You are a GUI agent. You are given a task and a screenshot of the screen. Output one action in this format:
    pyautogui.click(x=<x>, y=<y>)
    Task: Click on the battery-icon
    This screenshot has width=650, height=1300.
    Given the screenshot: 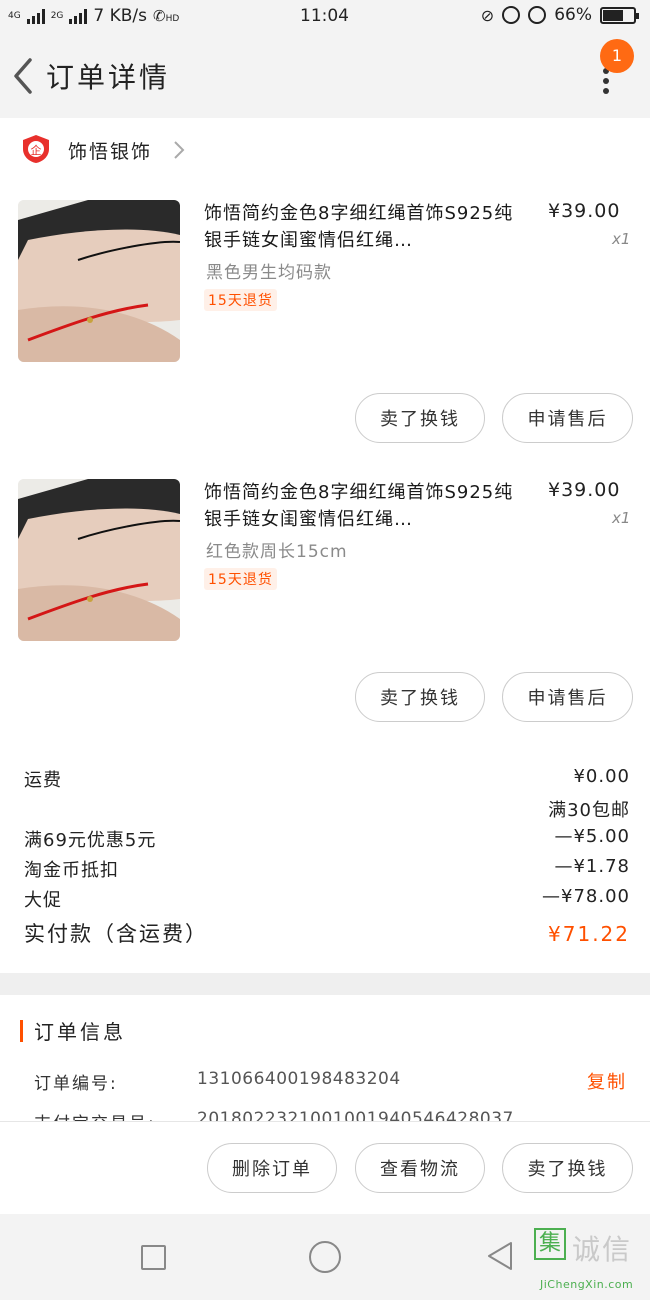 What is the action you would take?
    pyautogui.click(x=619, y=15)
    